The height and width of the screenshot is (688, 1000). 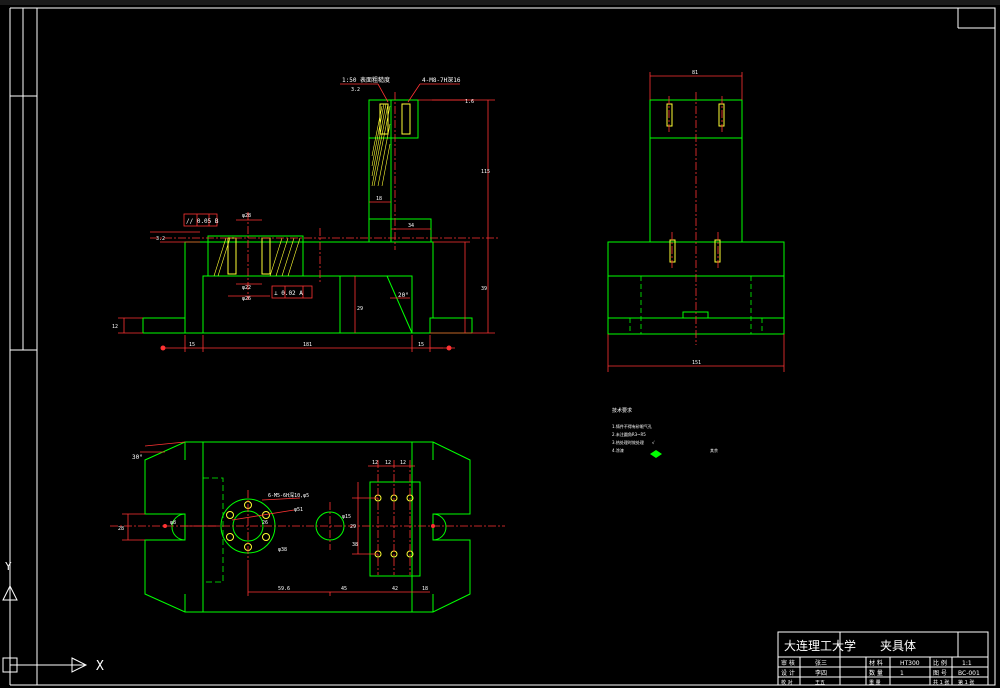 What do you see at coordinates (940, 663) in the screenshot?
I see `tb-r1-c5: 比 例` at bounding box center [940, 663].